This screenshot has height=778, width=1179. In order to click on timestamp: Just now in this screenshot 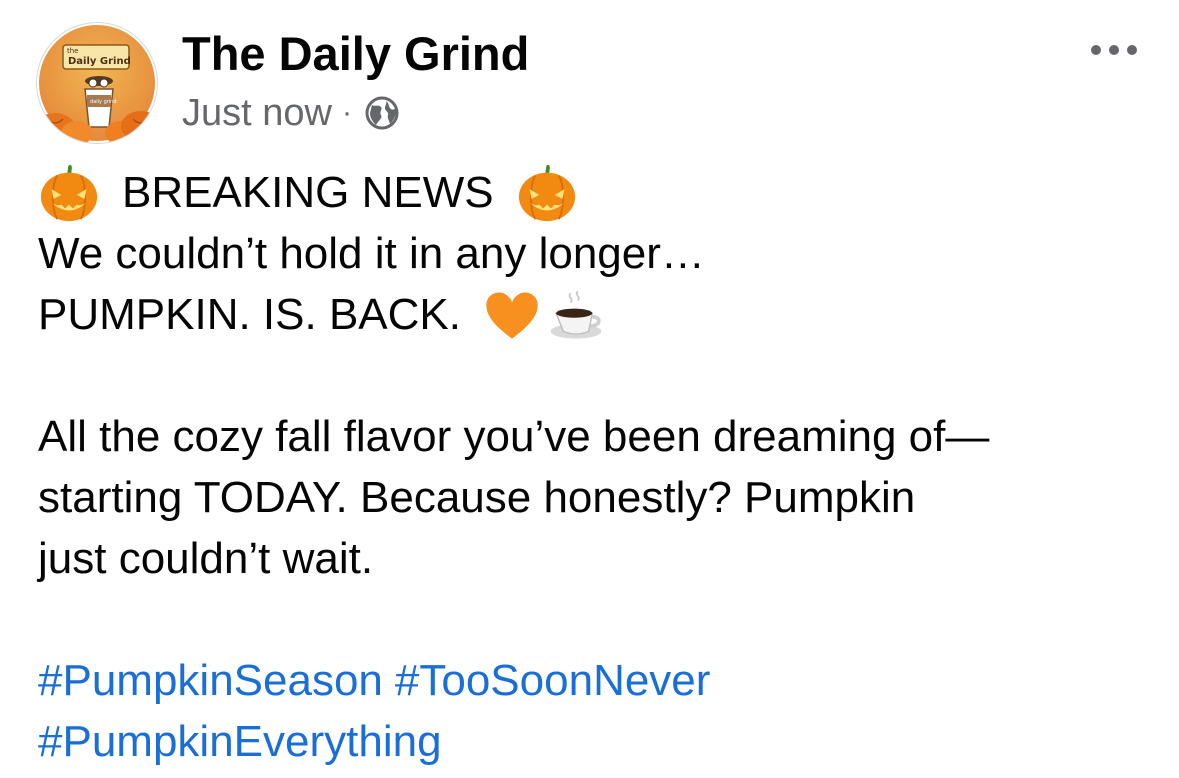, I will do `click(257, 113)`.